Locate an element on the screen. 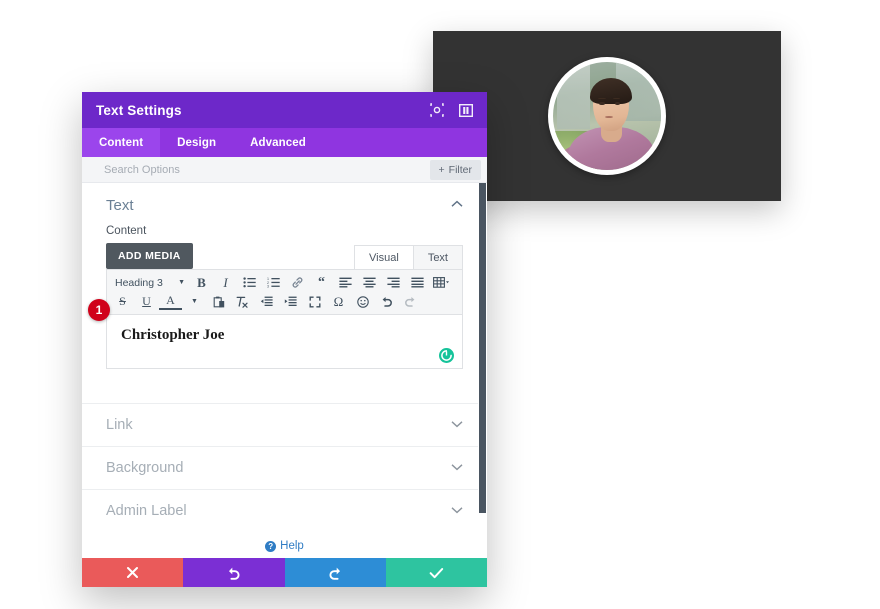  text-color-chevron-down-icon: ▼ is located at coordinates (194, 302).